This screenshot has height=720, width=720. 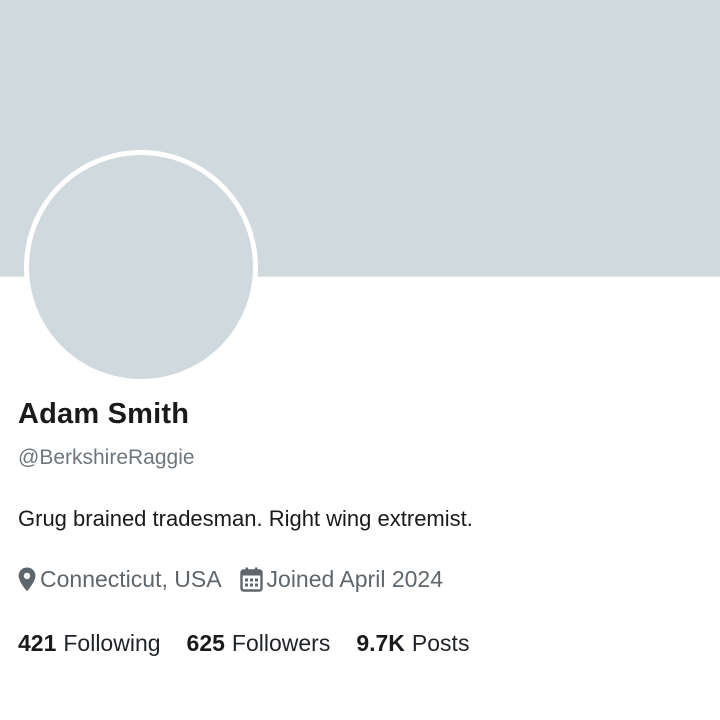 I want to click on profile-meta: Connecticut, USA Joined April 2024, so click(x=230, y=579).